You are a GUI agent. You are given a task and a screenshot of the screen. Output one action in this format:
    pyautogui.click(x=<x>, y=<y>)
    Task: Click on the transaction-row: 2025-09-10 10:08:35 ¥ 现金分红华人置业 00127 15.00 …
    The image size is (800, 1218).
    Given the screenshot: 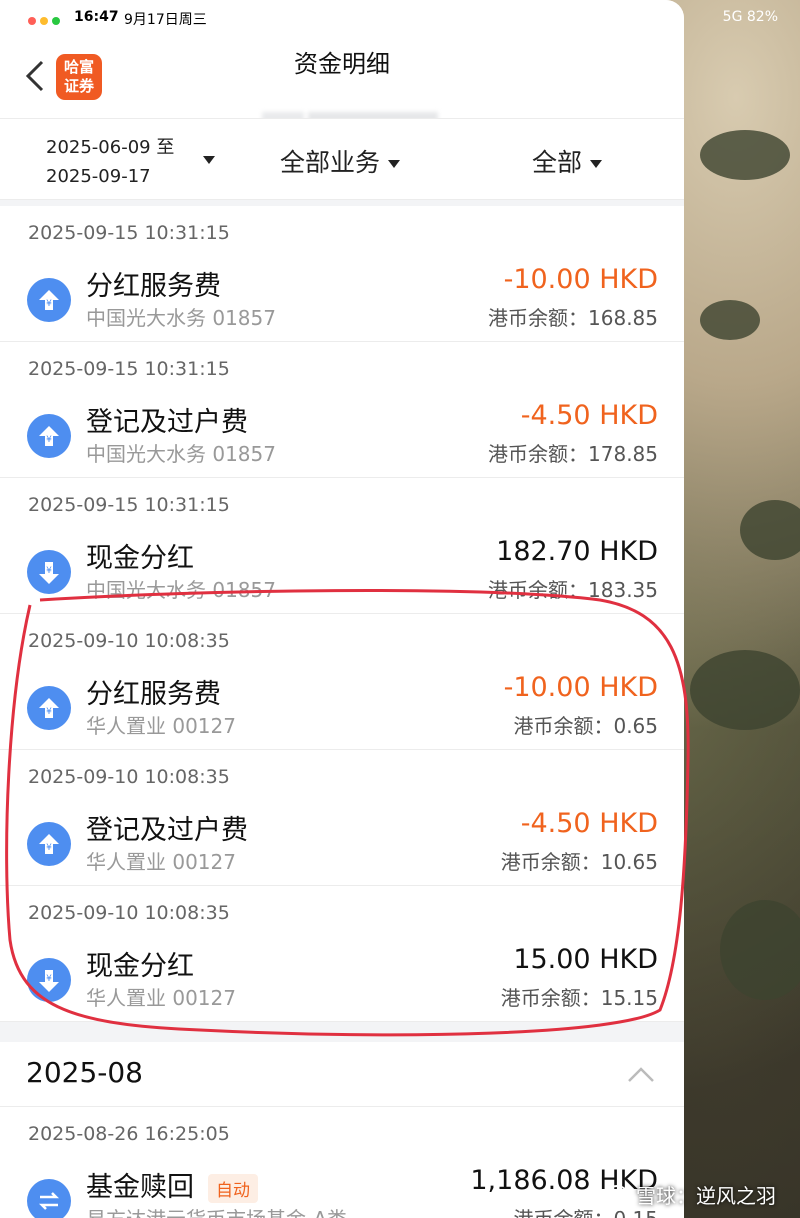 What is the action you would take?
    pyautogui.click(x=342, y=954)
    